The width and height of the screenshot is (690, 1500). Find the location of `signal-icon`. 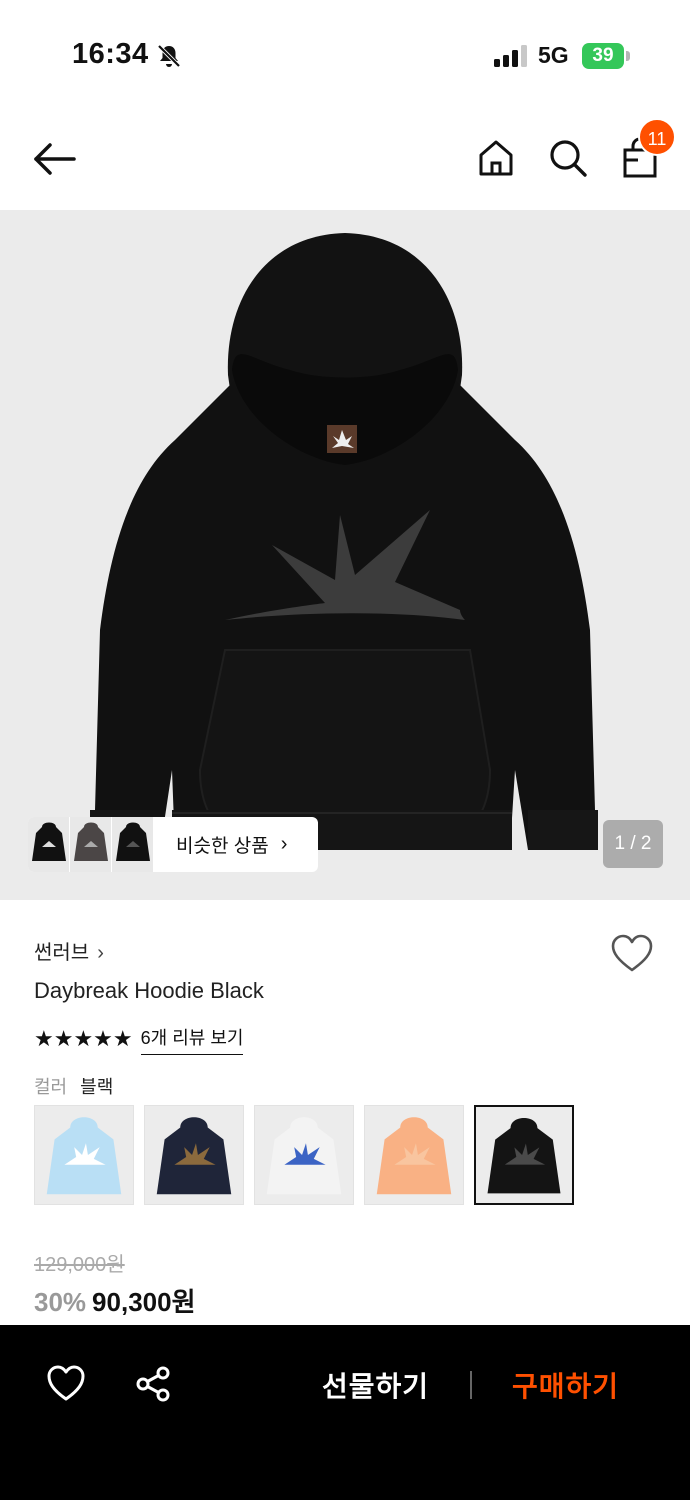

signal-icon is located at coordinates (510, 56).